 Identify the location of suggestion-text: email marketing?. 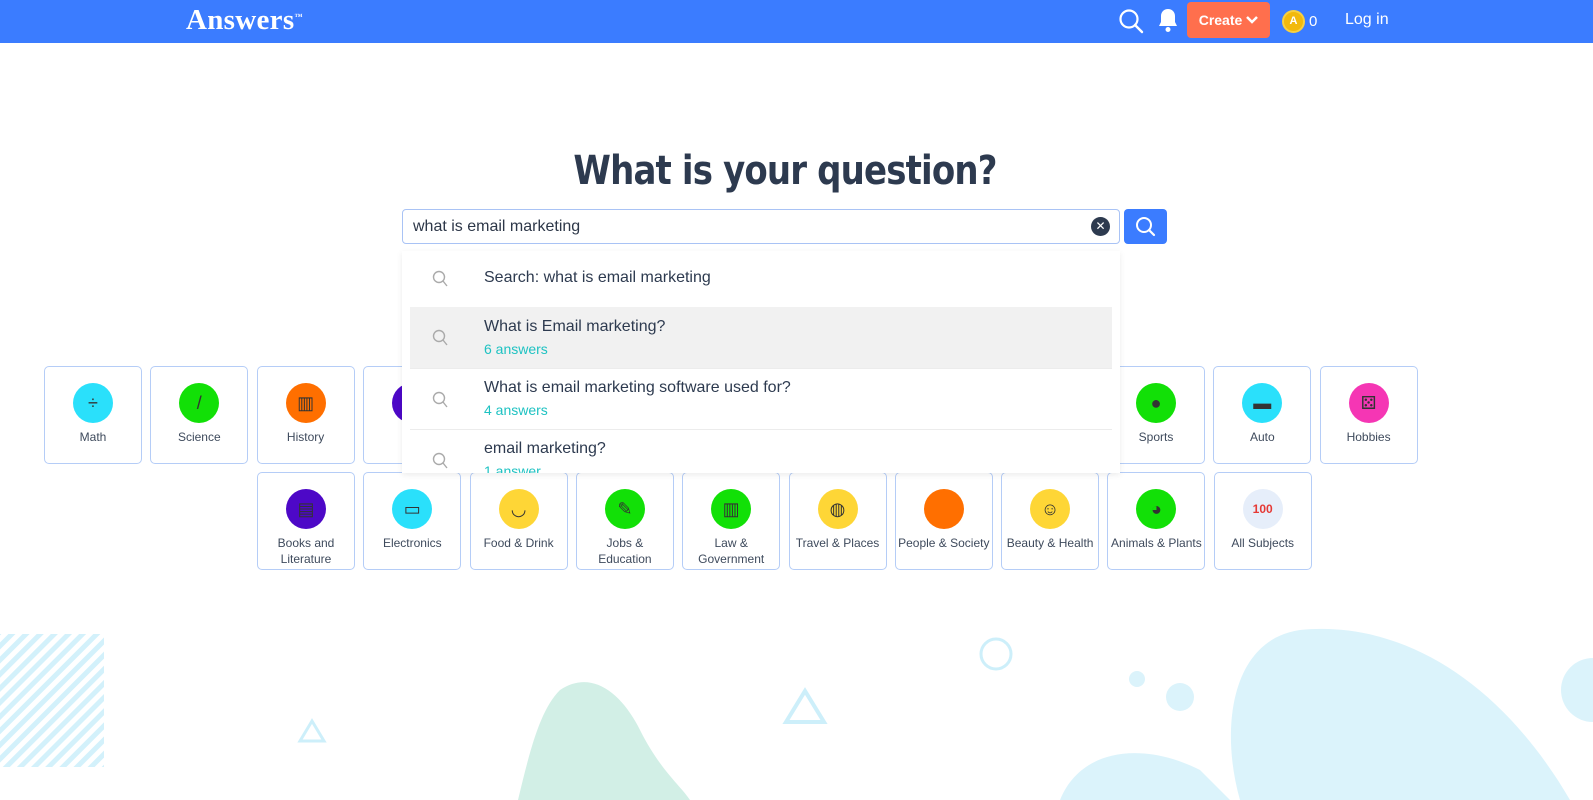
(545, 448).